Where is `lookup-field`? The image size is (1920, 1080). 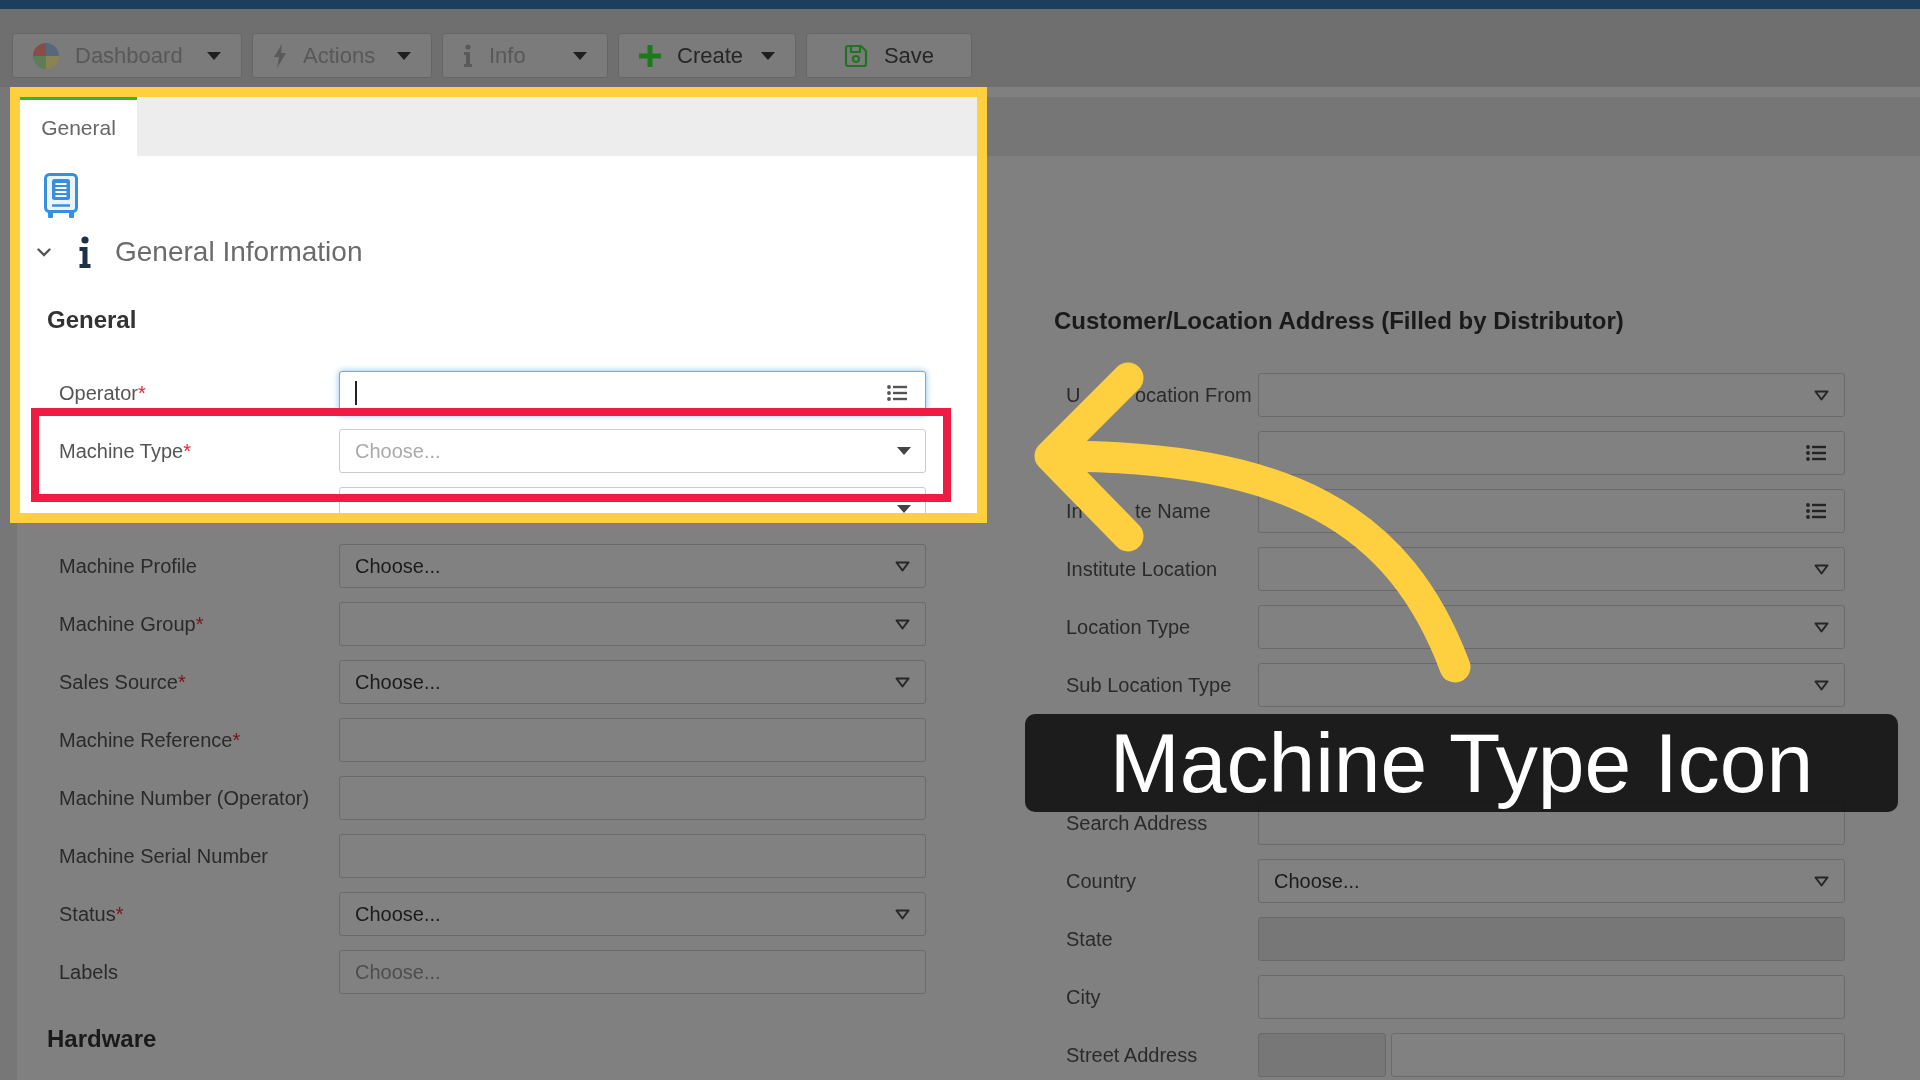 lookup-field is located at coordinates (1551, 453).